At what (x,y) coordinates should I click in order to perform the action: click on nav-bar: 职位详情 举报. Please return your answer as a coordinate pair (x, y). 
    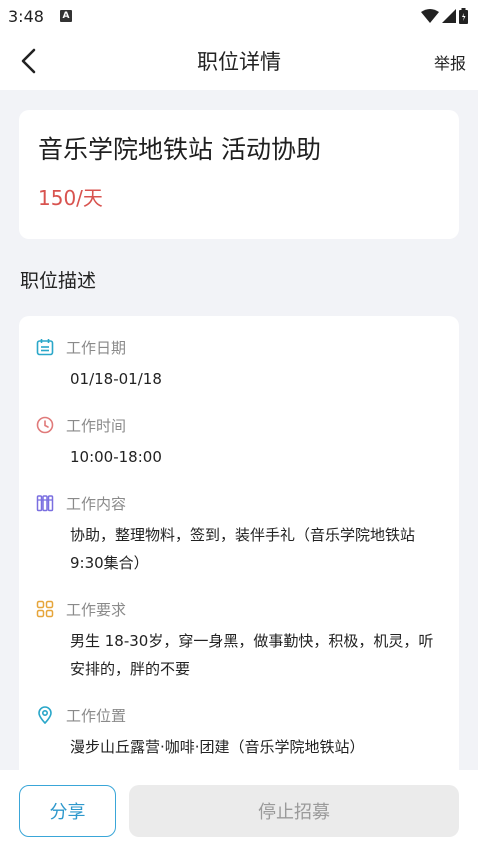
    Looking at the image, I should click on (239, 61).